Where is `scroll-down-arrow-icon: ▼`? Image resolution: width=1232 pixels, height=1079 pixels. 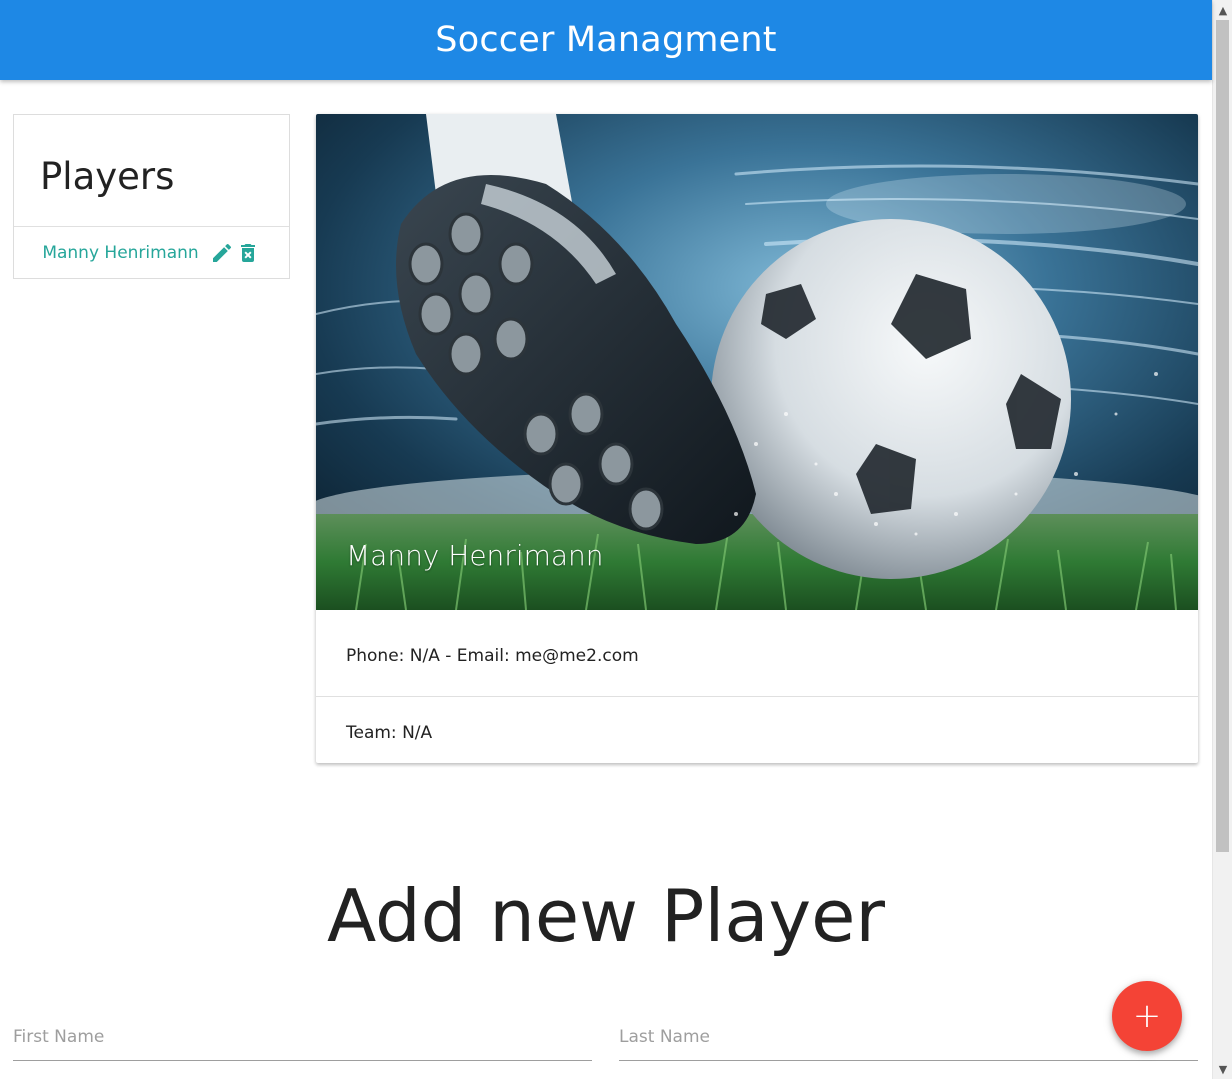
scroll-down-arrow-icon: ▼ is located at coordinates (1222, 1069).